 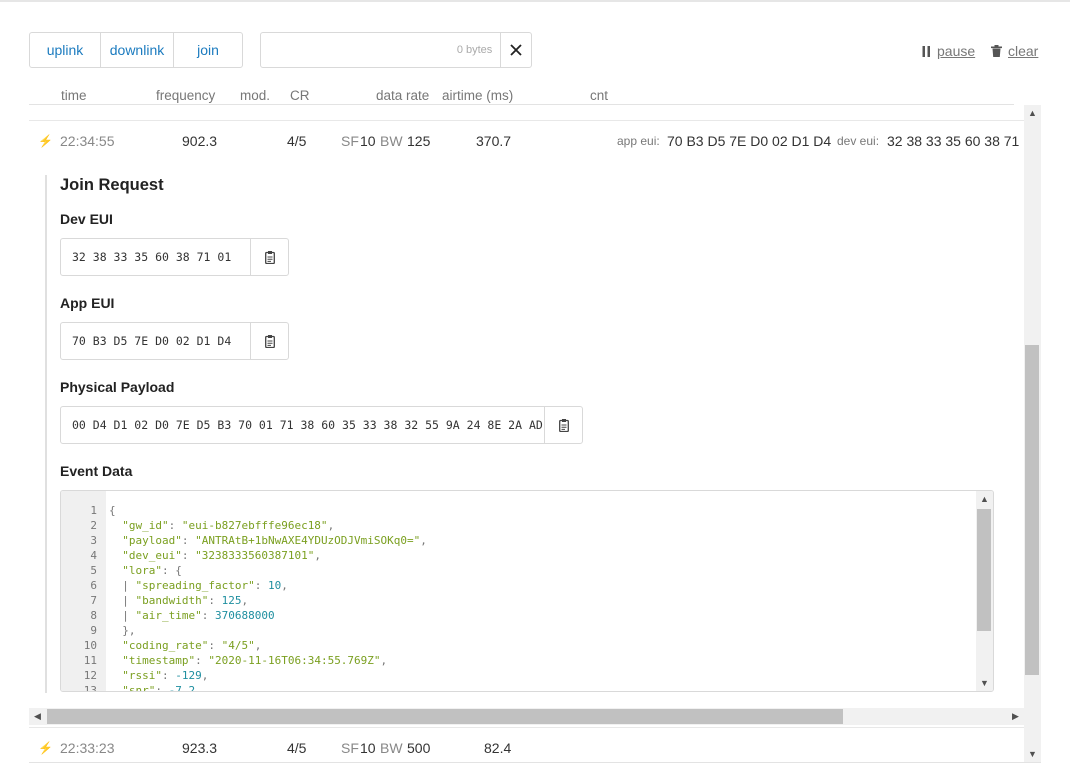 What do you see at coordinates (93, 510) in the screenshot?
I see `line-number: 1` at bounding box center [93, 510].